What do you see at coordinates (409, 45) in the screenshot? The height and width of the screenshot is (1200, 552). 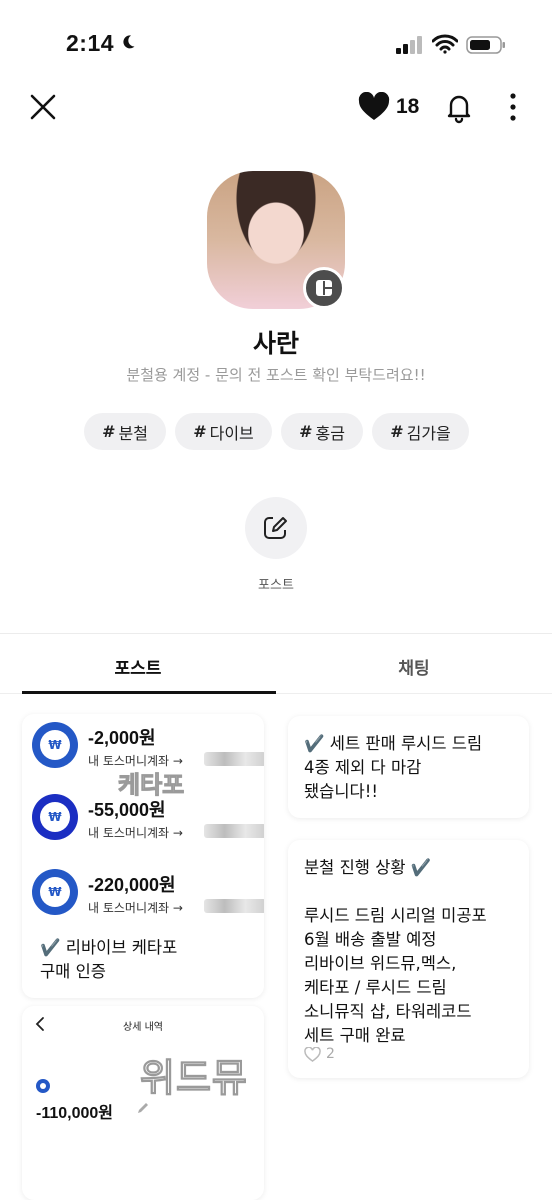 I see `signal-icon` at bounding box center [409, 45].